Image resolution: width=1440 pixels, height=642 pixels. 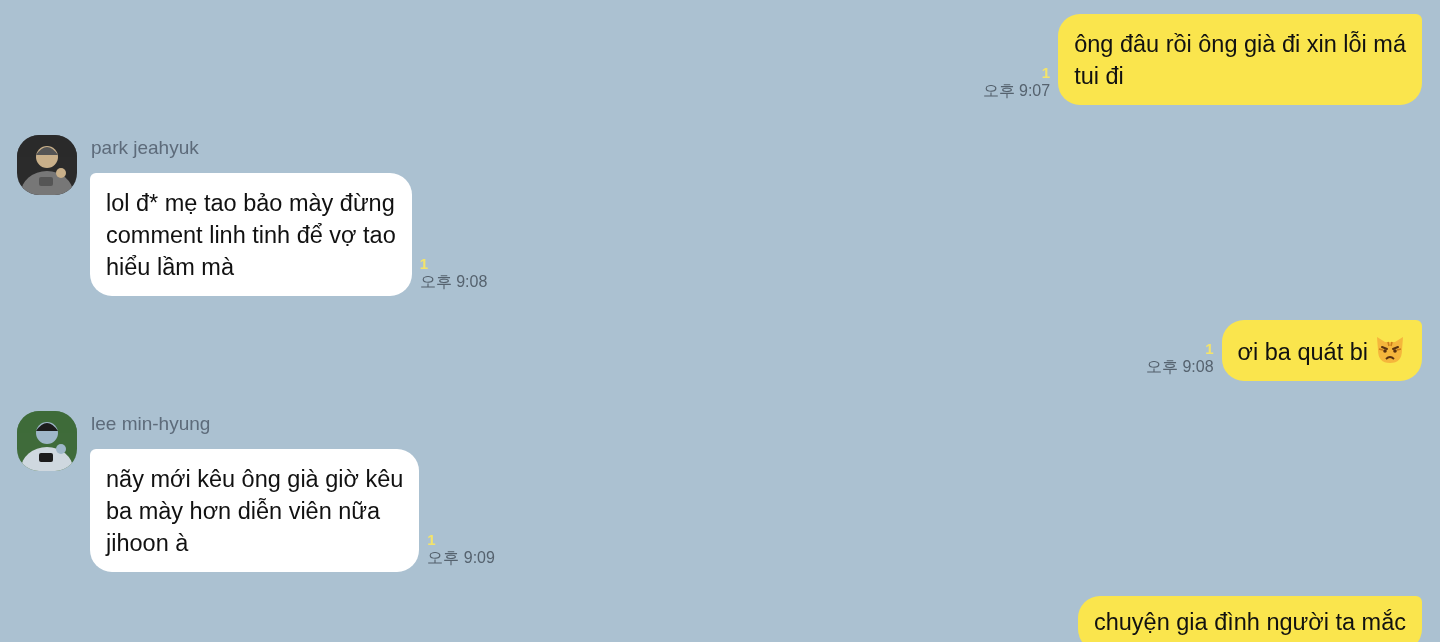 What do you see at coordinates (145, 148) in the screenshot?
I see `sender-name: park jeahyuk` at bounding box center [145, 148].